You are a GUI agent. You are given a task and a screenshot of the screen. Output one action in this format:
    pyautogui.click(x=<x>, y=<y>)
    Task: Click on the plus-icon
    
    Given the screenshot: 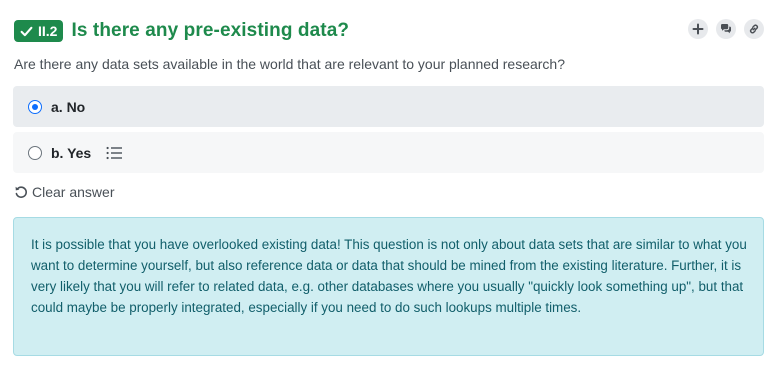 What is the action you would take?
    pyautogui.click(x=698, y=29)
    